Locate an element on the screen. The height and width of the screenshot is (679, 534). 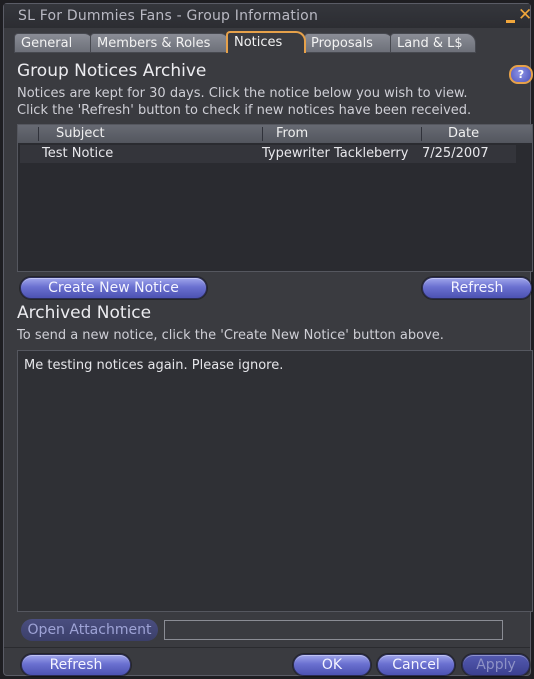
tab-general: General is located at coordinates (54, 43).